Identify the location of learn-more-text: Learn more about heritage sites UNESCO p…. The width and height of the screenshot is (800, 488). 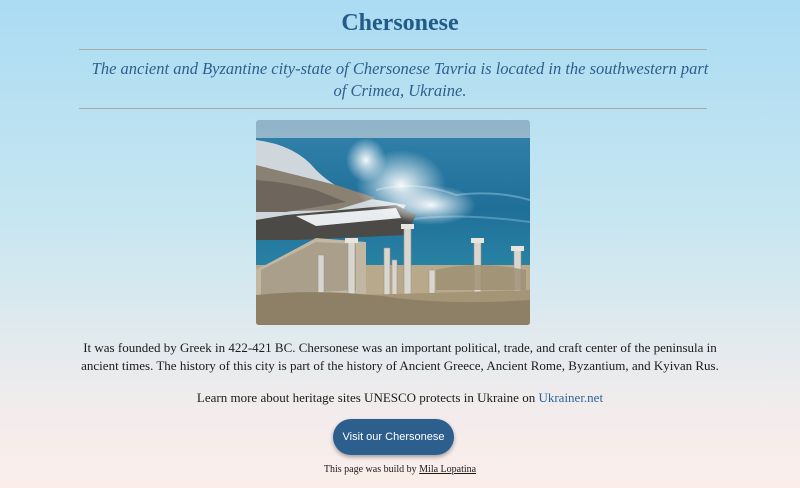
(366, 397).